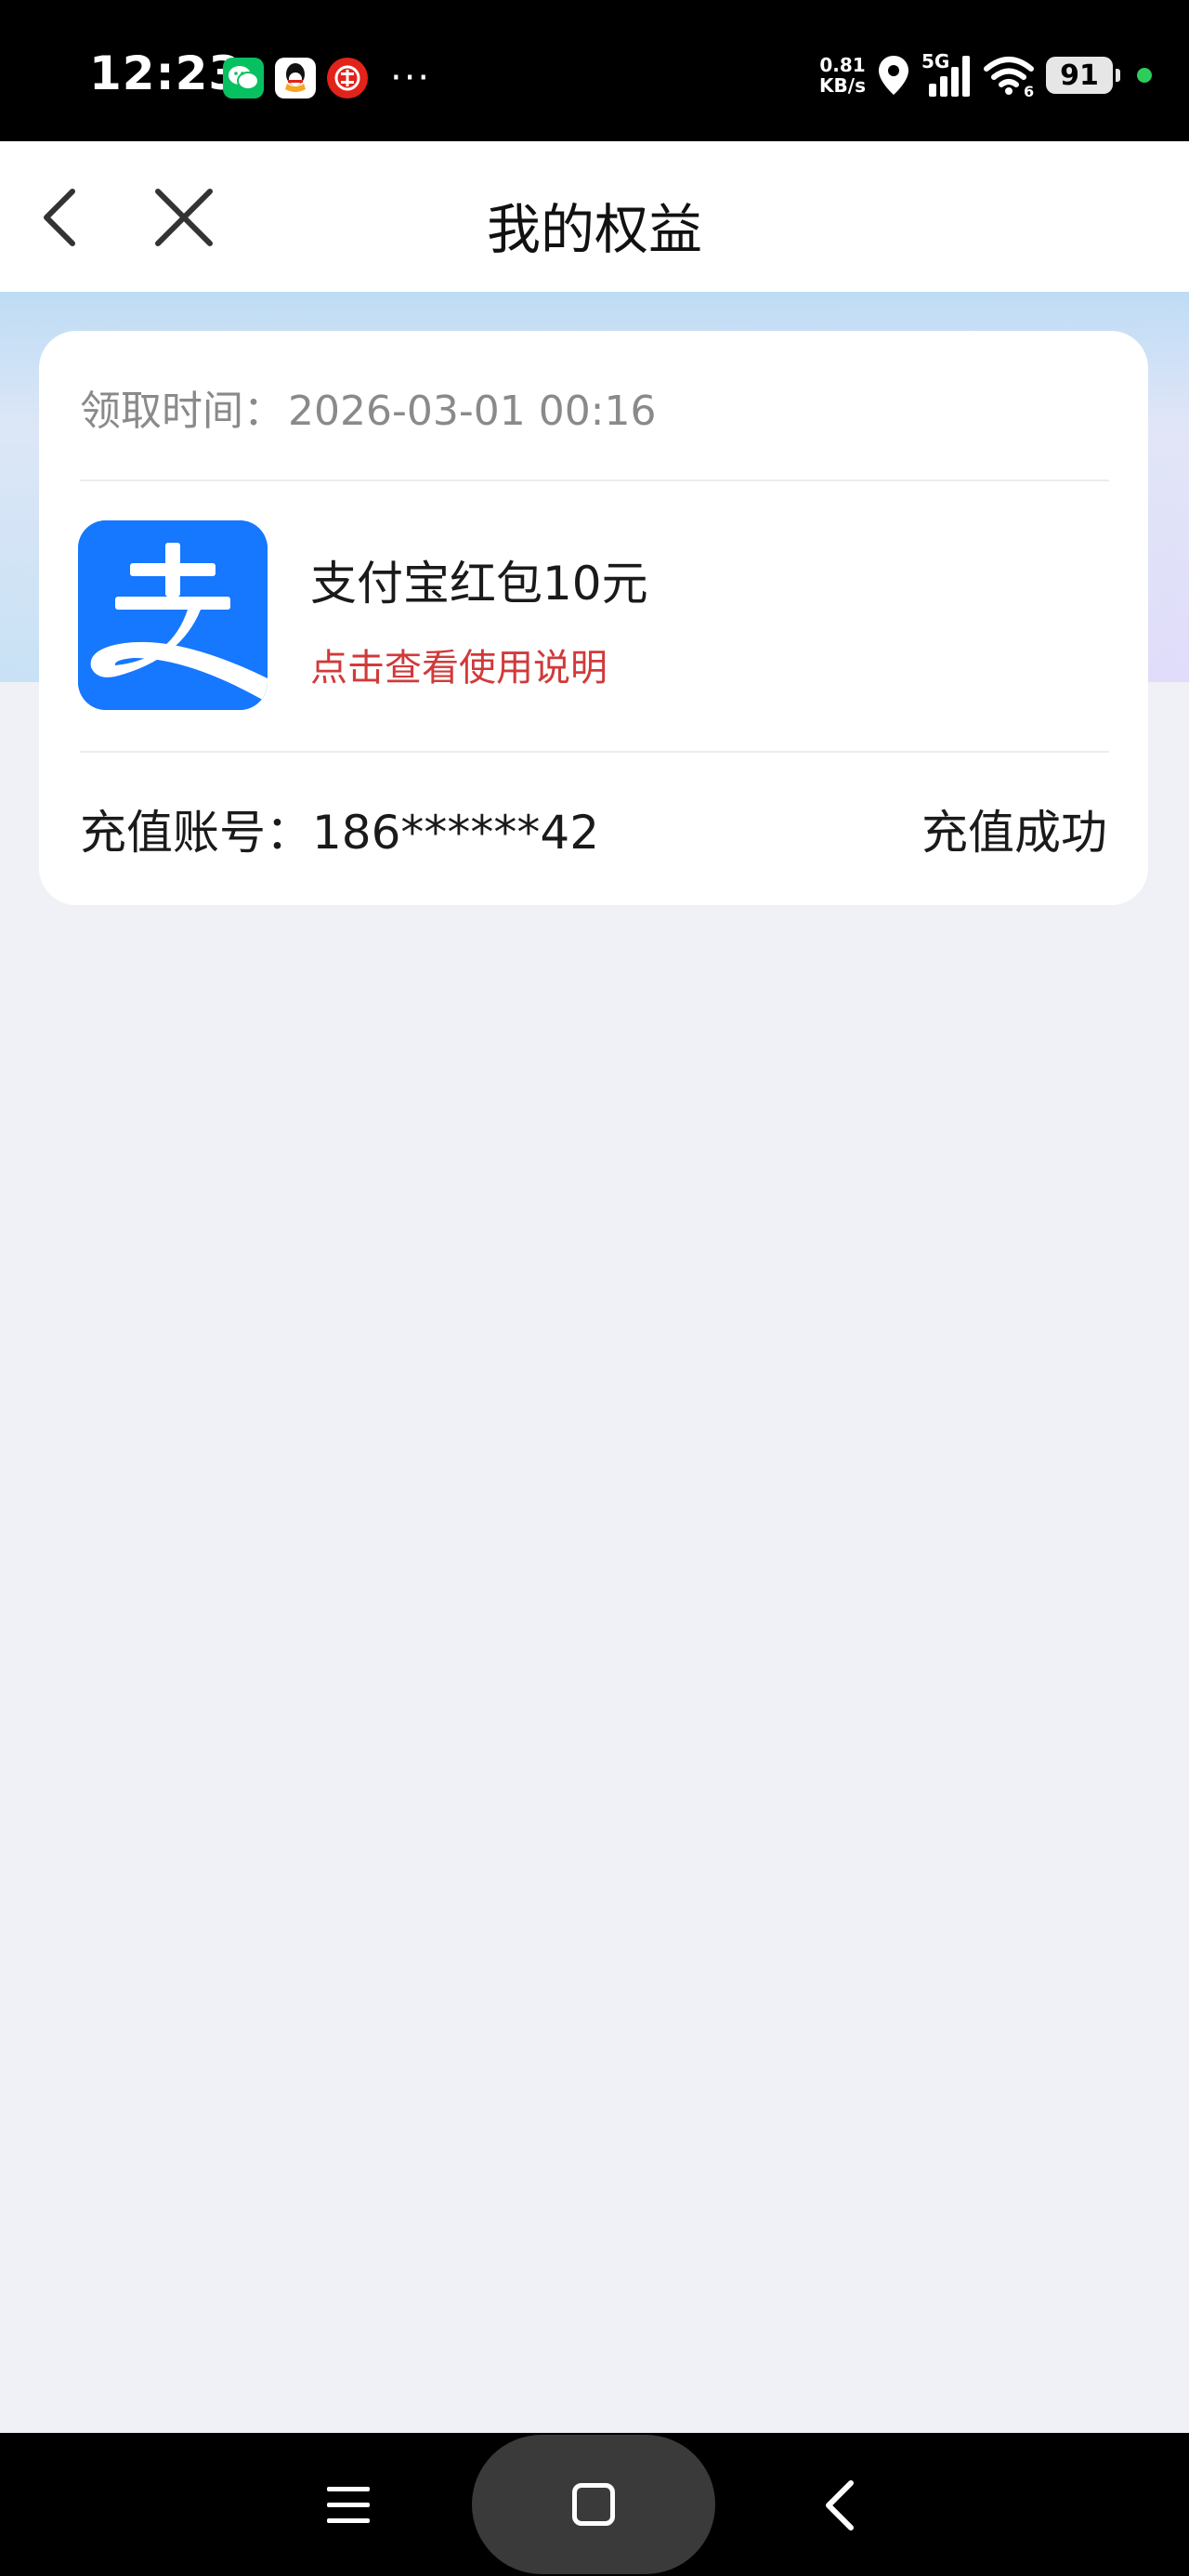 This screenshot has height=2576, width=1189. I want to click on home-icon, so click(593, 2504).